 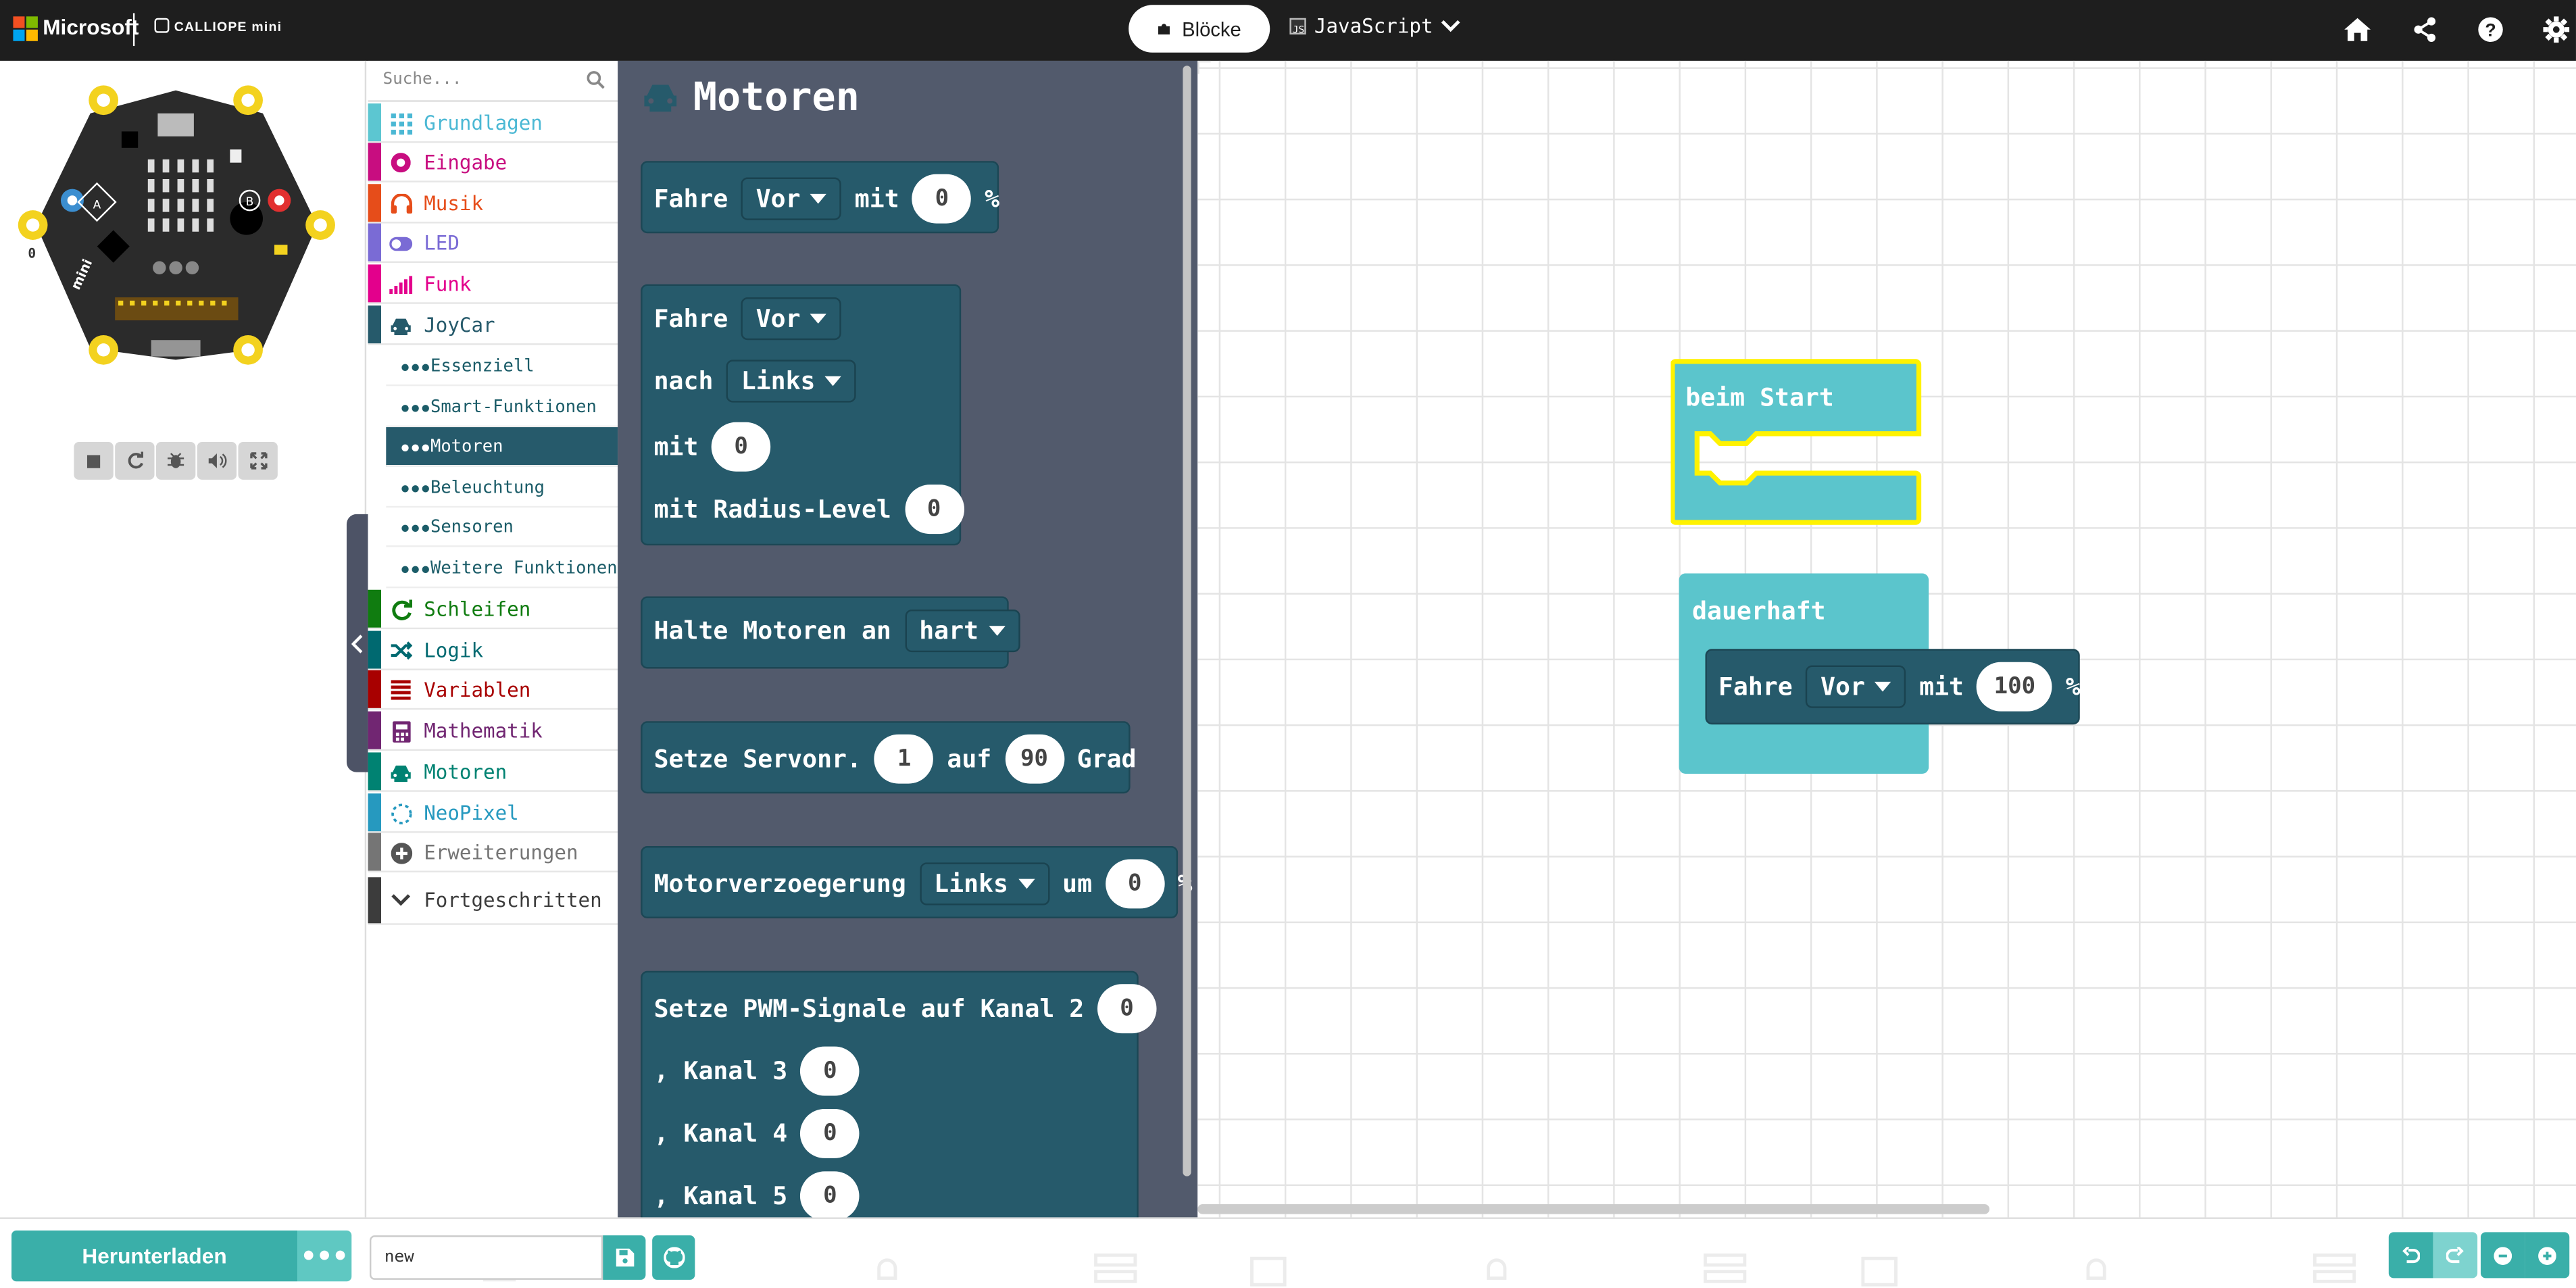 What do you see at coordinates (26, 29) in the screenshot?
I see `microsoft-logo-icon` at bounding box center [26, 29].